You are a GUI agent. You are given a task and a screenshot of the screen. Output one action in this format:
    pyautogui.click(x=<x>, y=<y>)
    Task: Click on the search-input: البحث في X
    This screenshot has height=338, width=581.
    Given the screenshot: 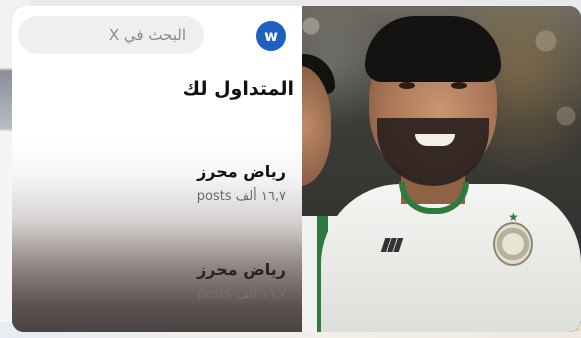 What is the action you would take?
    pyautogui.click(x=111, y=35)
    